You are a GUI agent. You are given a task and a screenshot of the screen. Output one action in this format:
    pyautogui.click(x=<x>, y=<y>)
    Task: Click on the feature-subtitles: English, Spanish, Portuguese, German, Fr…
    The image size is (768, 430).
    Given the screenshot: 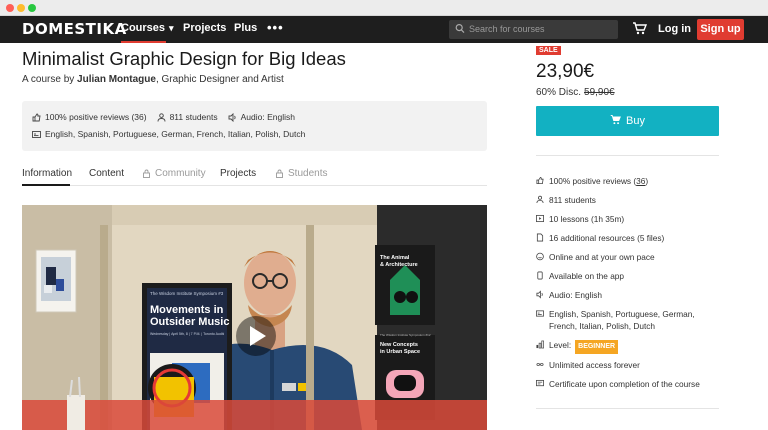 What is the action you would take?
    pyautogui.click(x=627, y=320)
    